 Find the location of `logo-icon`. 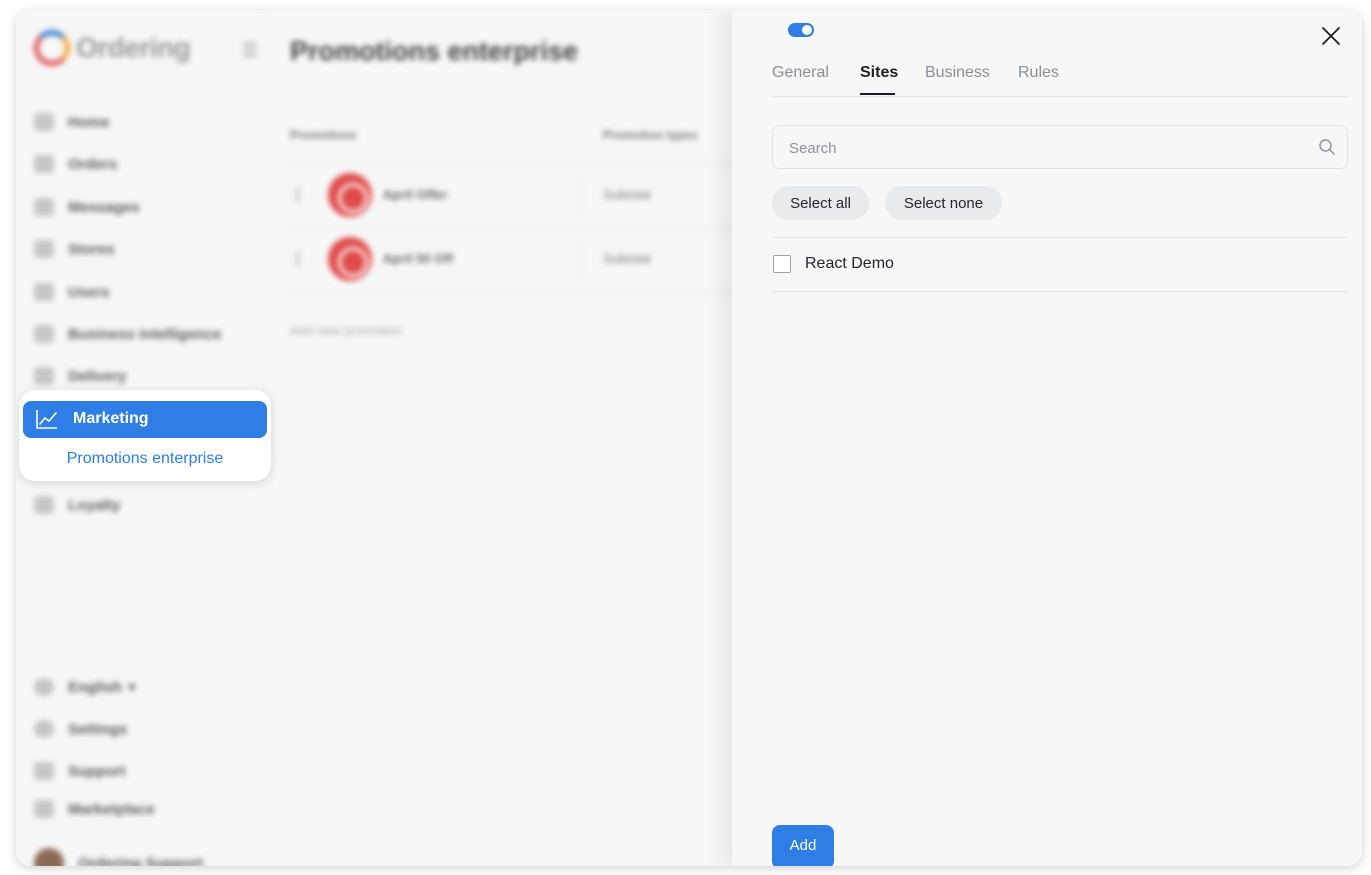

logo-icon is located at coordinates (52, 48).